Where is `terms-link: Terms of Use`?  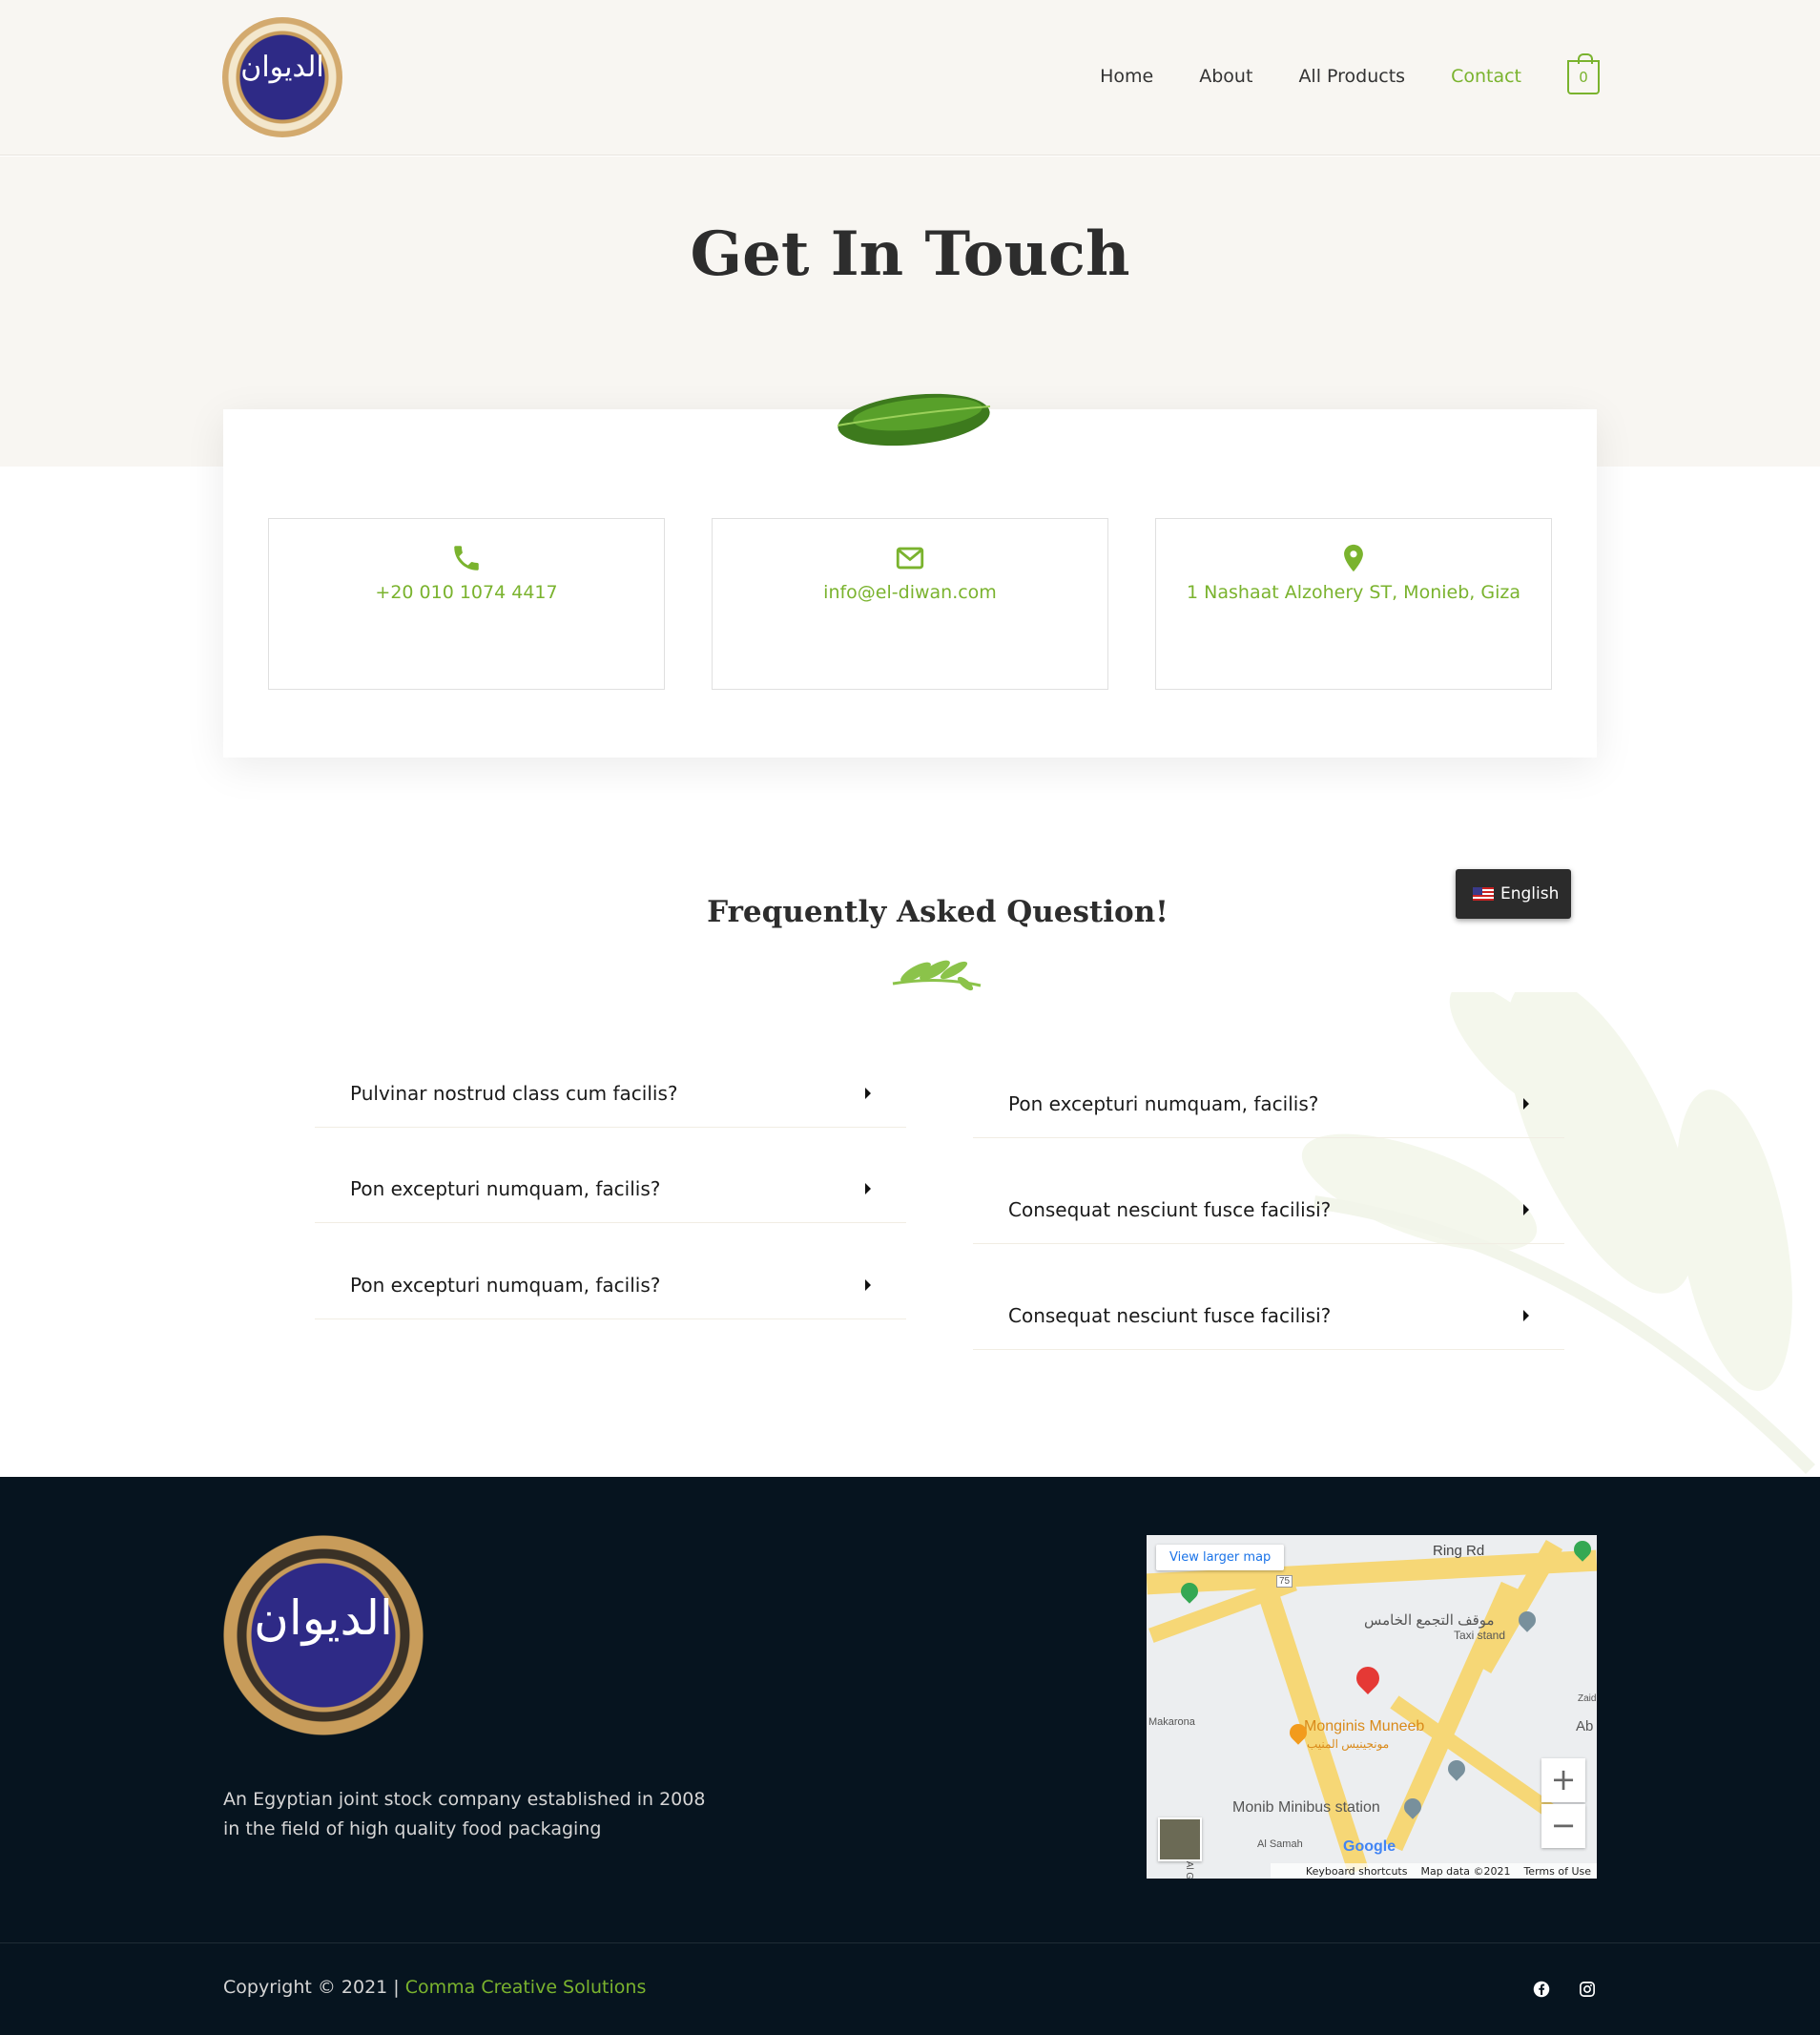
terms-link: Terms of Use is located at coordinates (1557, 1871).